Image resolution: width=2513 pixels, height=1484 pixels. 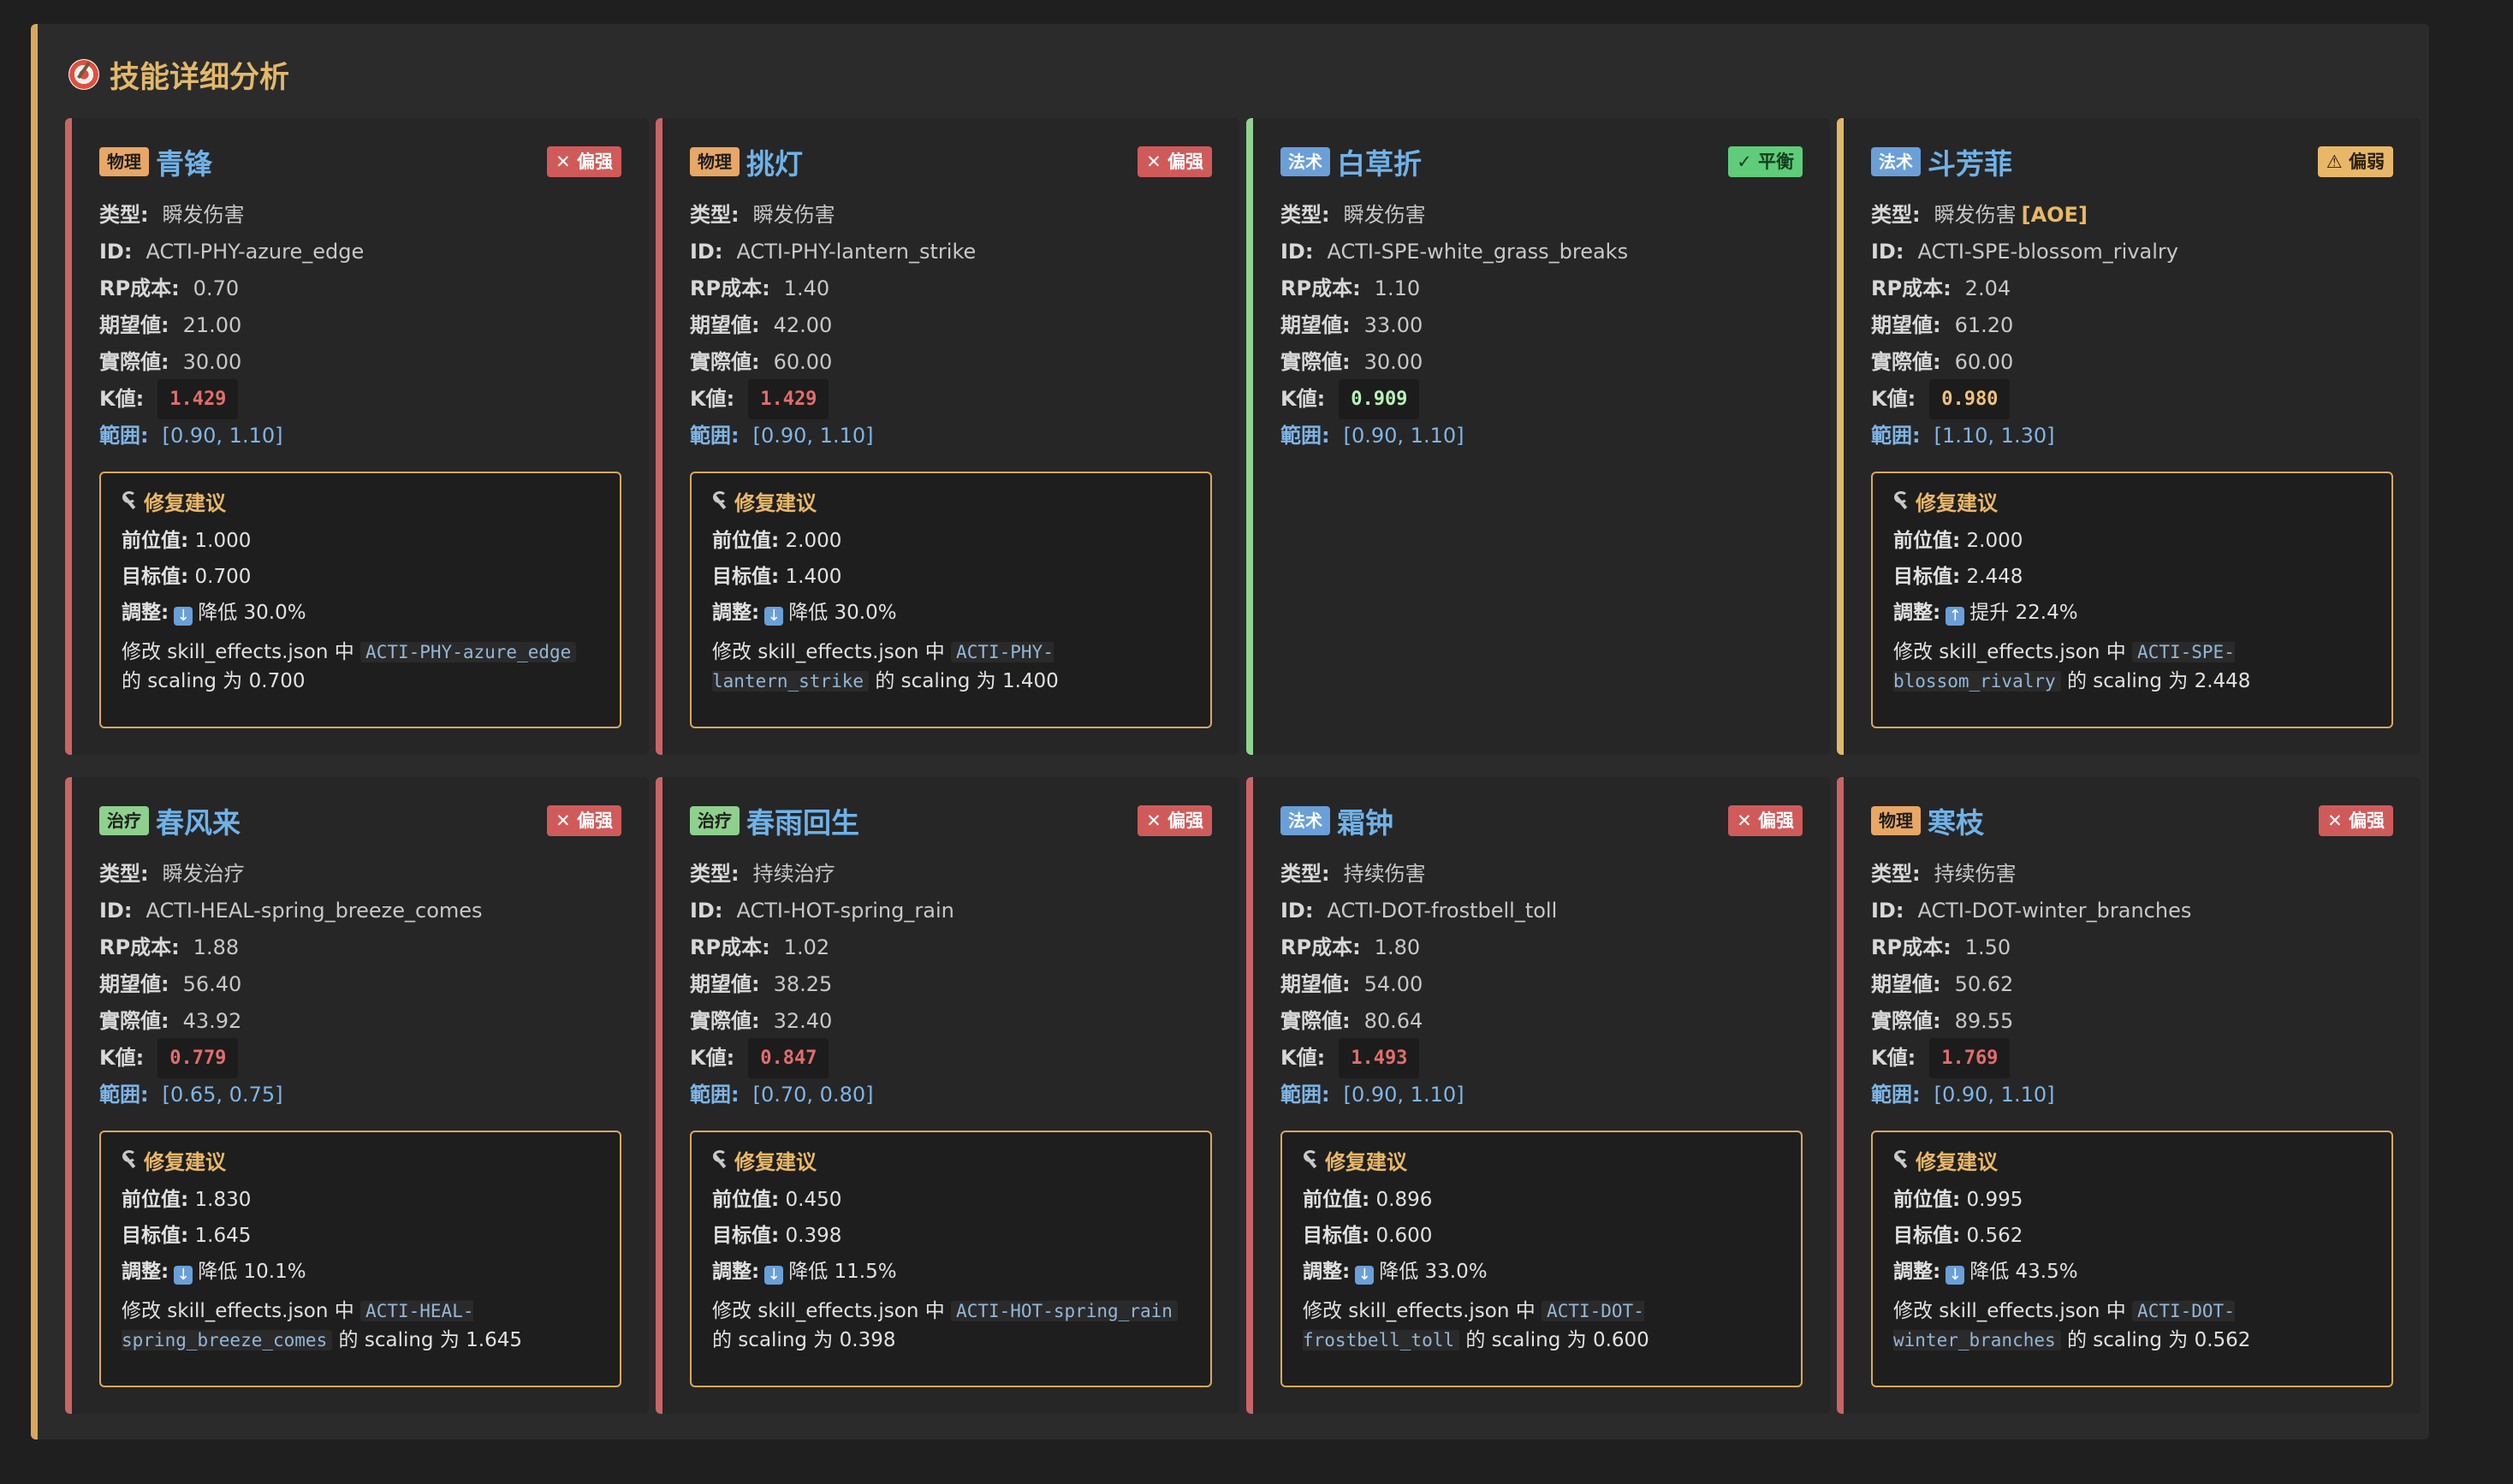 What do you see at coordinates (1995, 577) in the screenshot?
I see `fix-value: 2.448` at bounding box center [1995, 577].